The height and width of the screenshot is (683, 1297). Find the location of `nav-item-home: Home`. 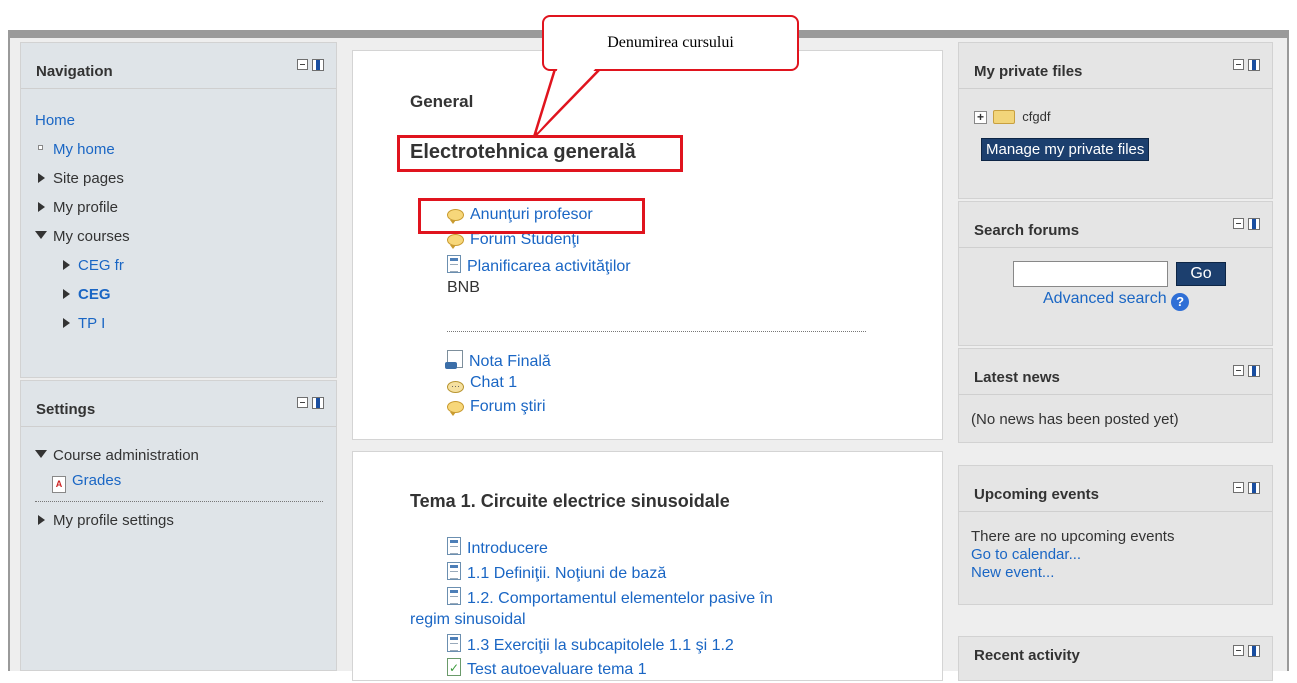

nav-item-home: Home is located at coordinates (185, 120).